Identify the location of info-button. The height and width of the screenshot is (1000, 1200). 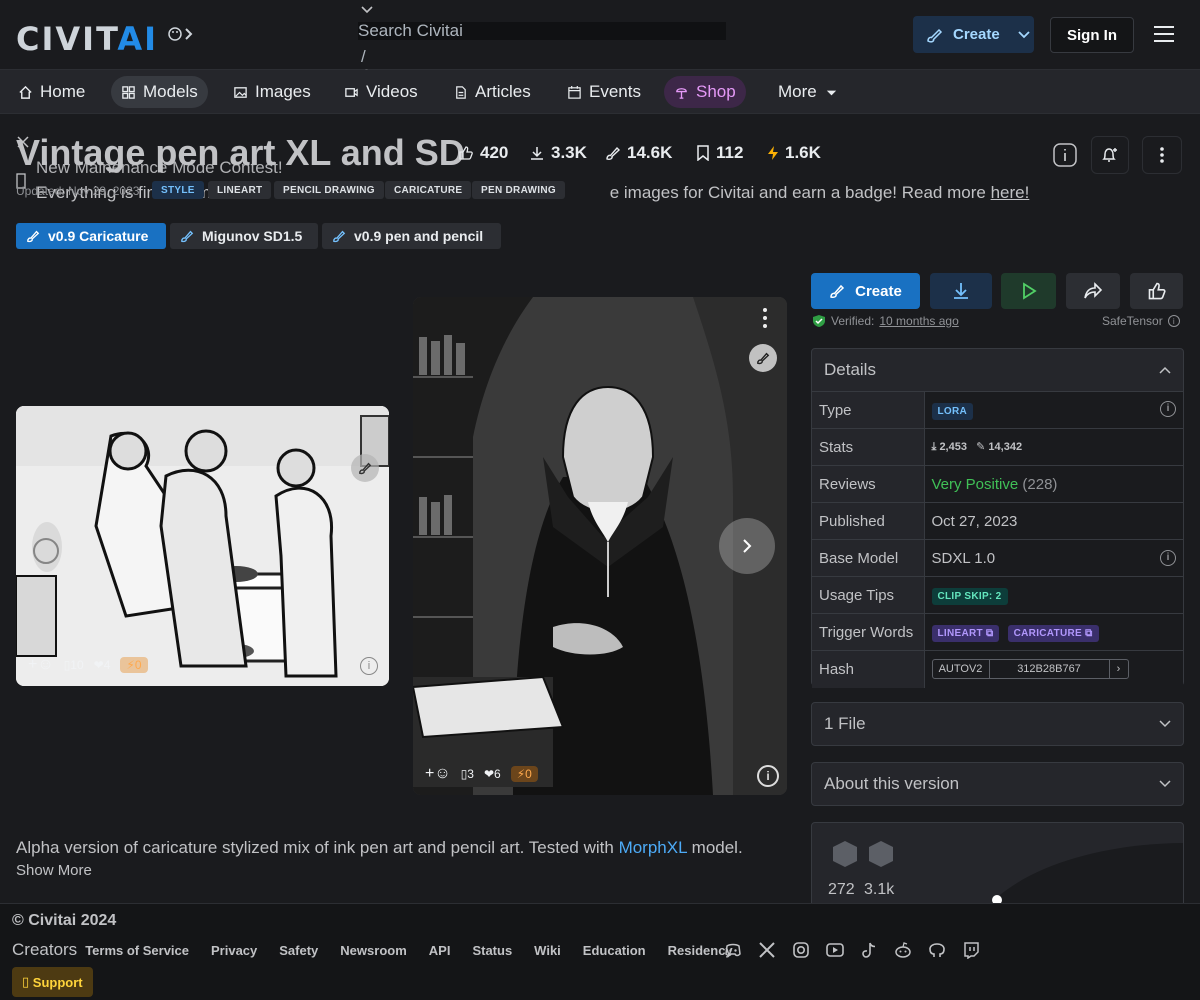
(1065, 155).